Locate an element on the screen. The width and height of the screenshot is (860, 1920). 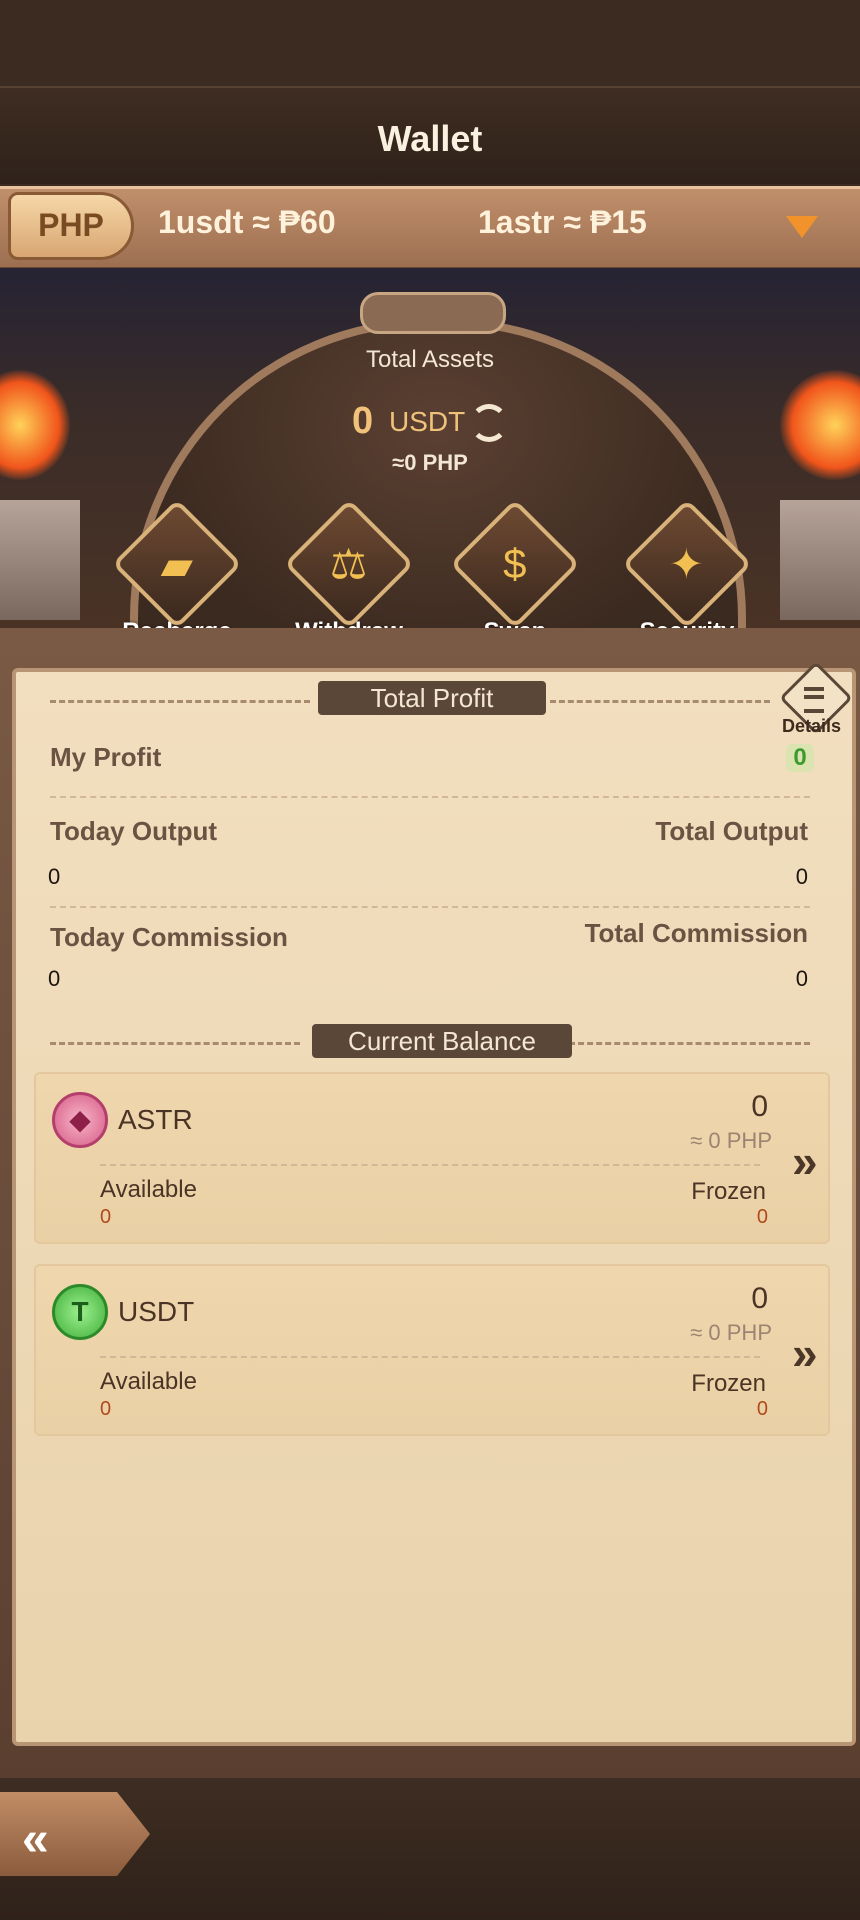
gold-bars-icon: ▰ is located at coordinates (177, 564).